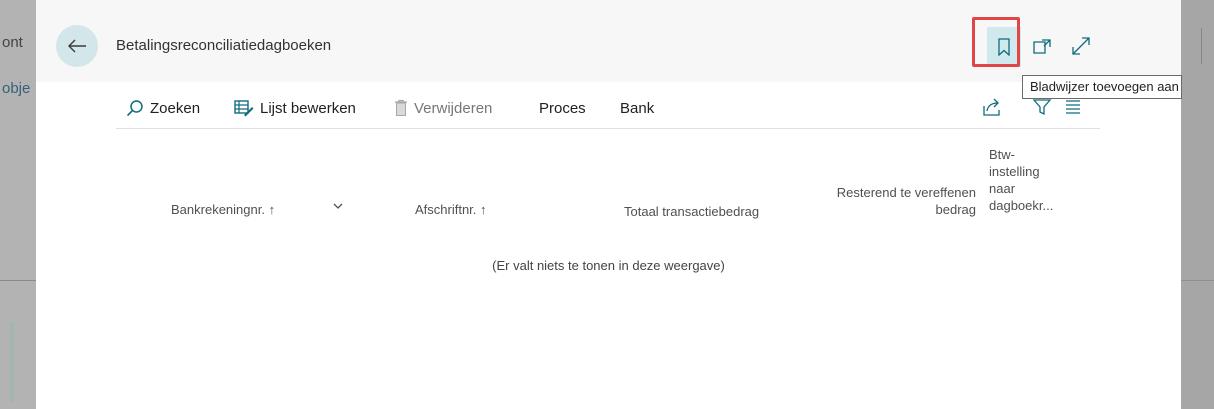 This screenshot has width=1214, height=409. Describe the element at coordinates (12, 42) in the screenshot. I see `background-text: ont` at that location.